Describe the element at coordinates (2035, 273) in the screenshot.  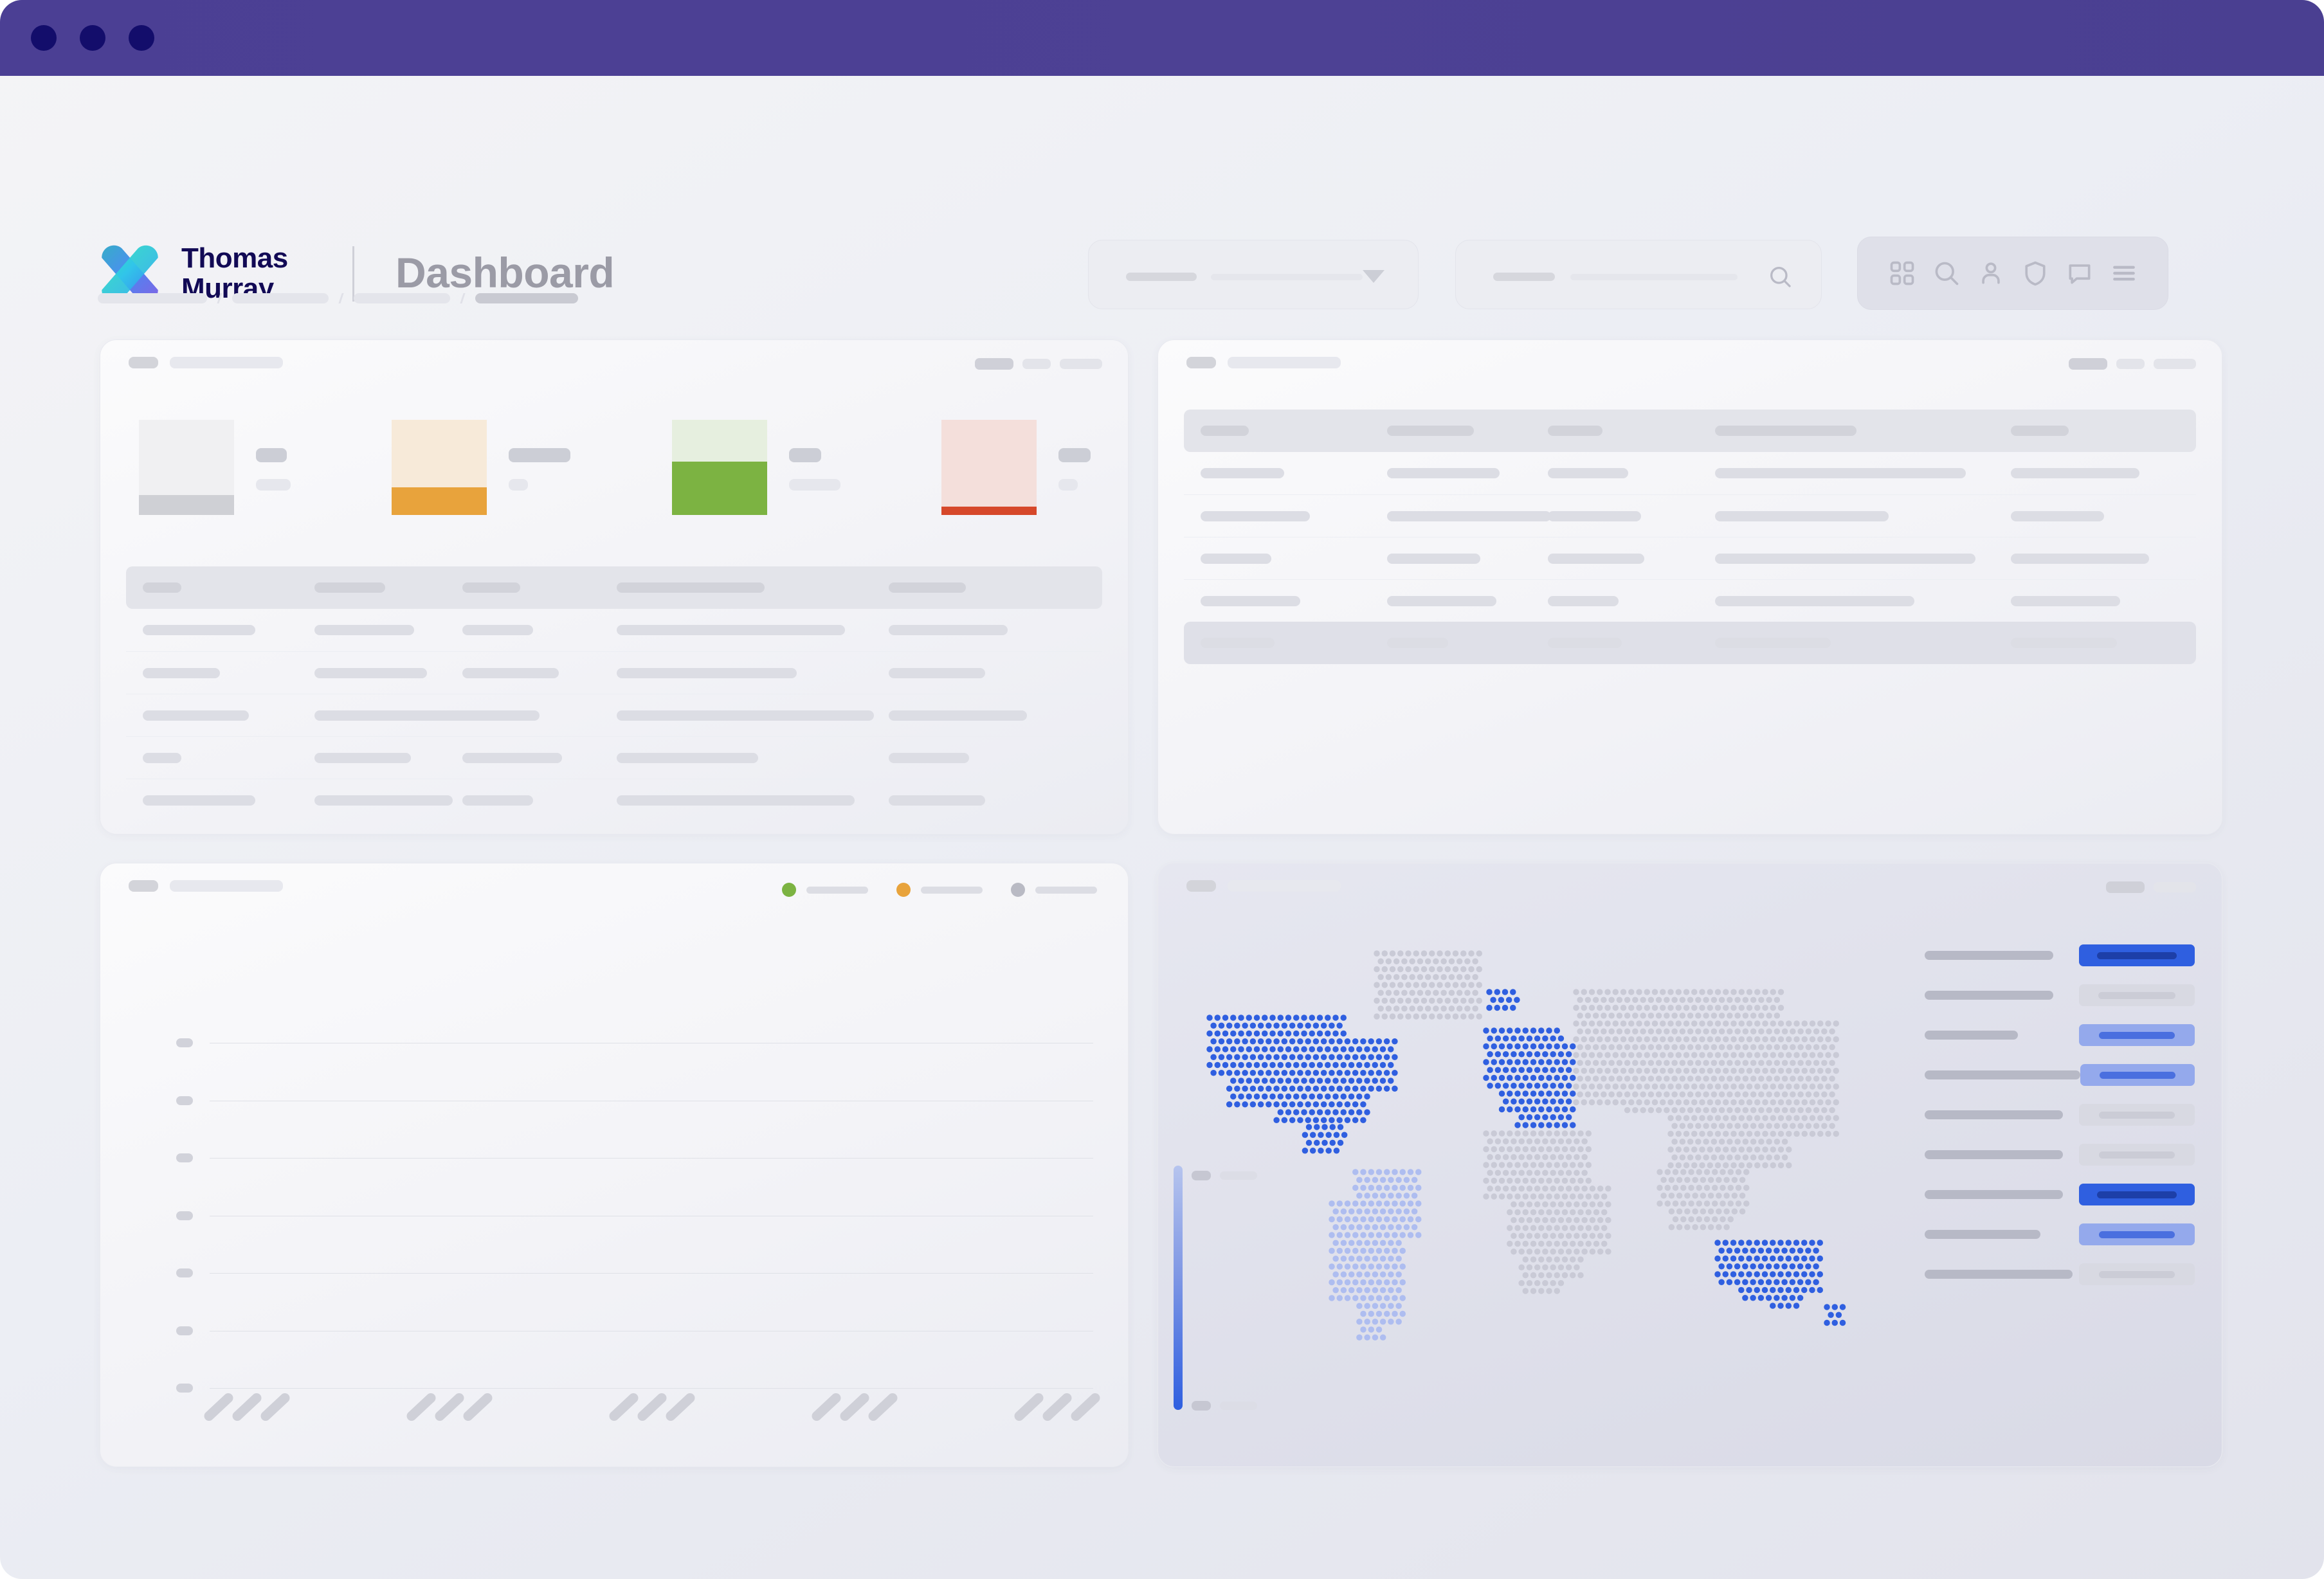
I see `shield-icon` at that location.